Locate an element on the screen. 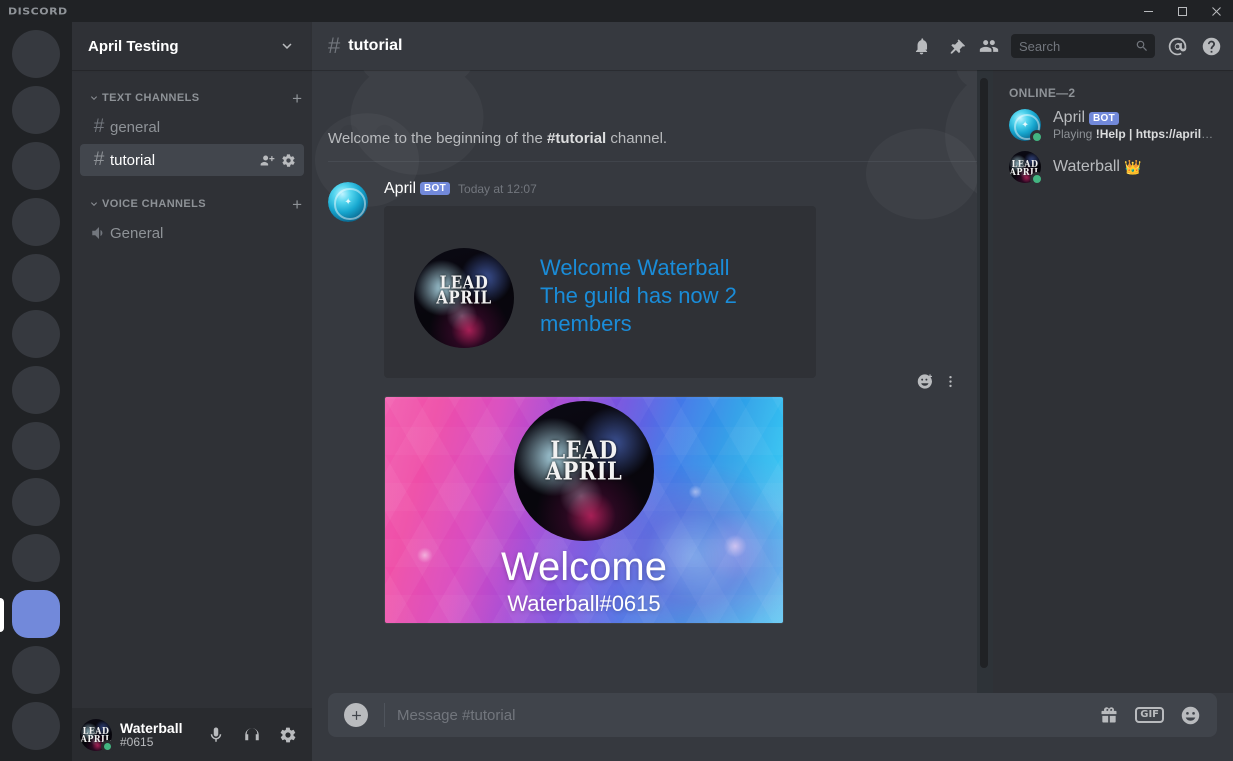  beginning-suffix: channel. is located at coordinates (637, 138).